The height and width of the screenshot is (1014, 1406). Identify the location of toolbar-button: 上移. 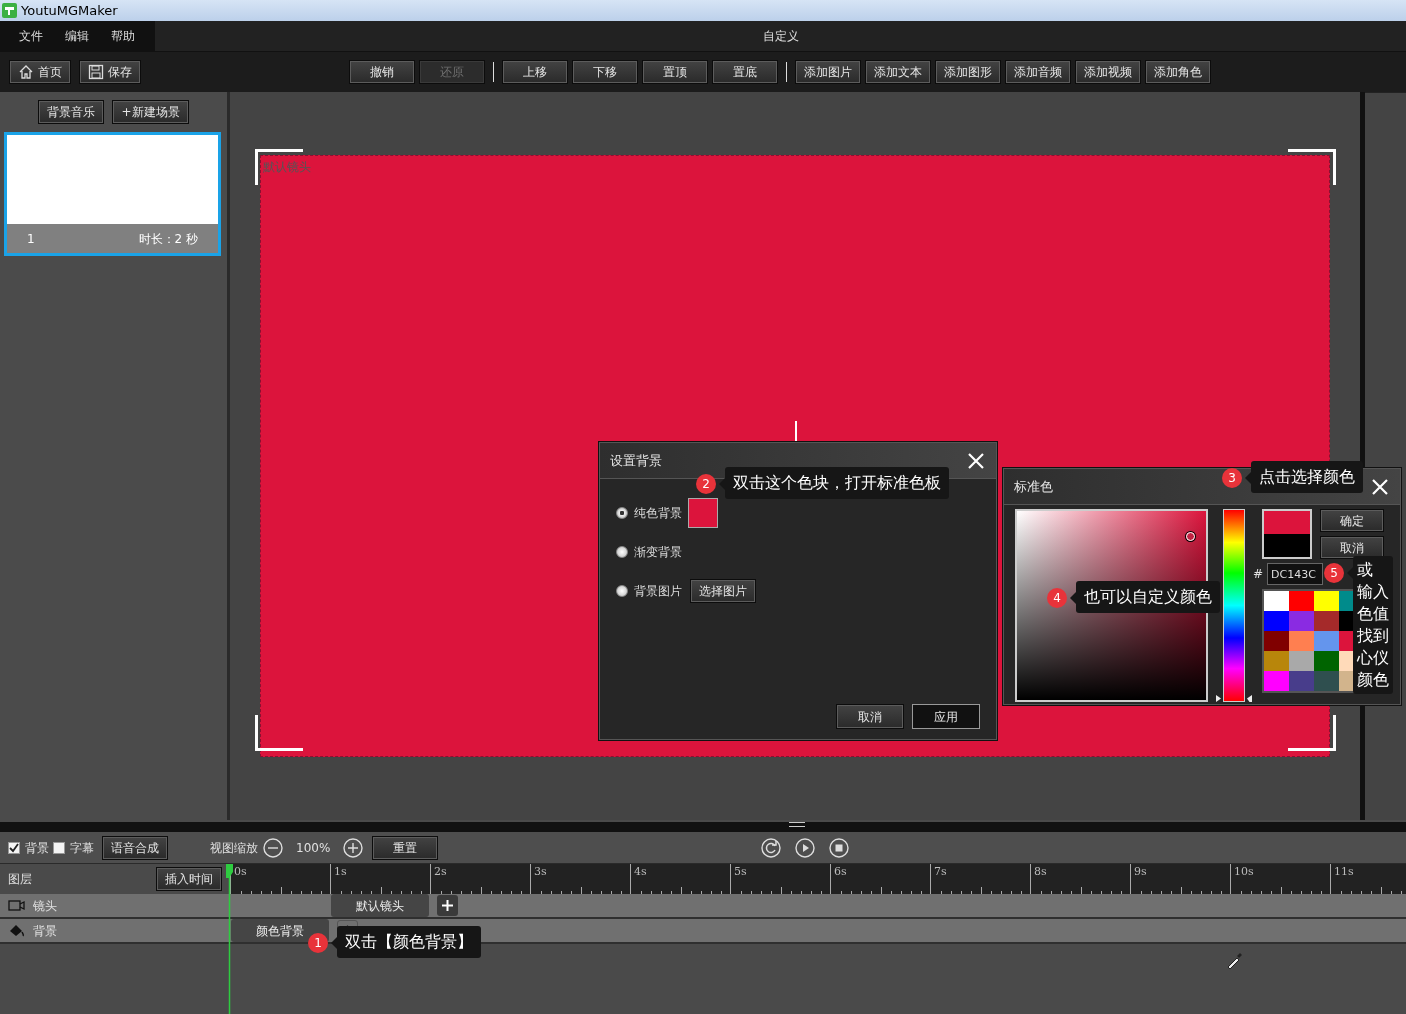
(535, 72).